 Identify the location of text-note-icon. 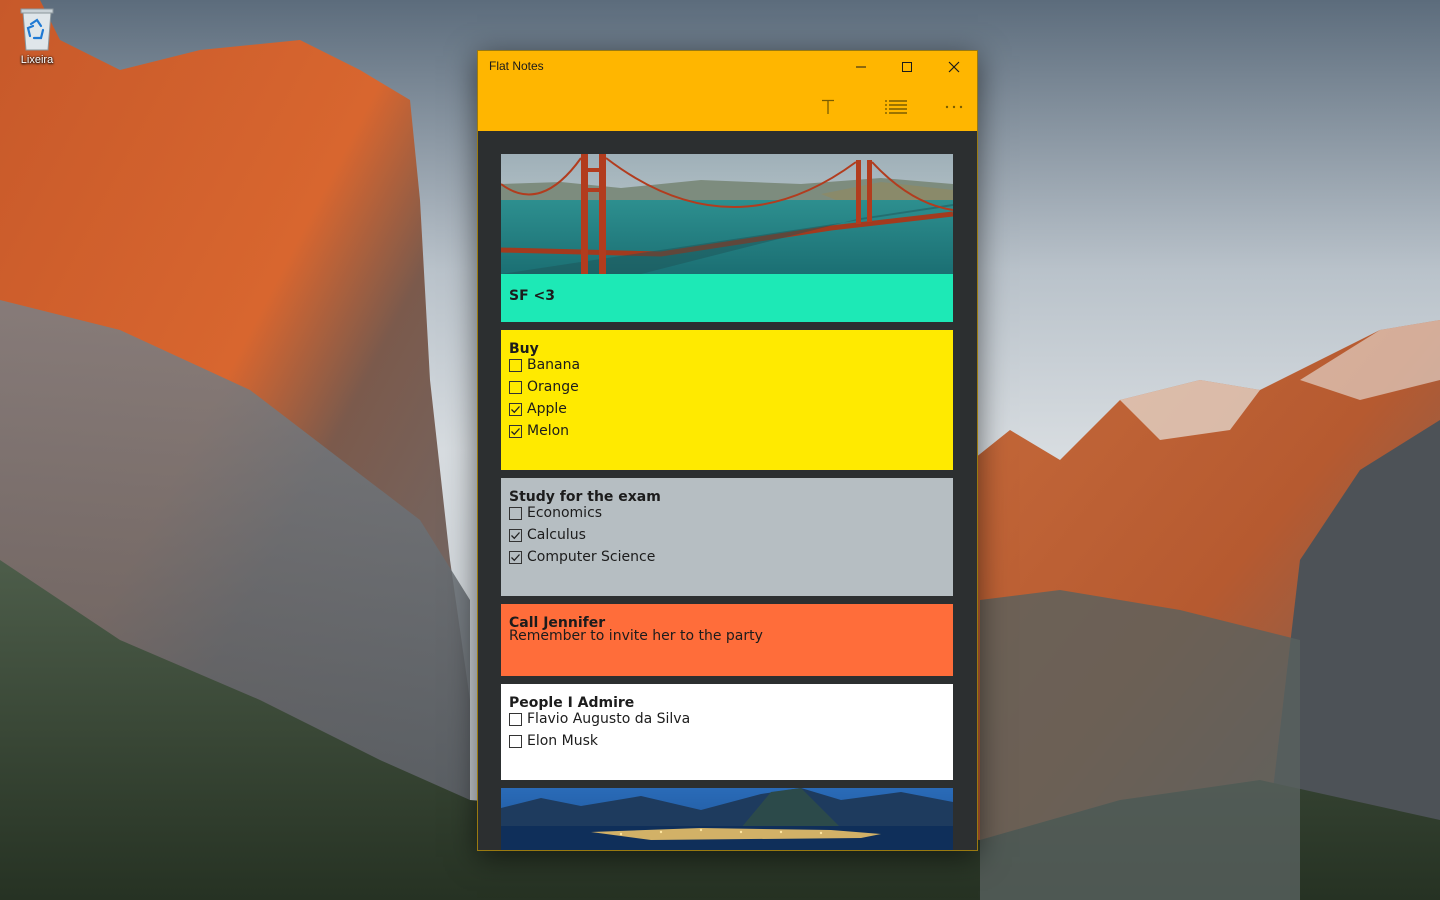
(828, 106).